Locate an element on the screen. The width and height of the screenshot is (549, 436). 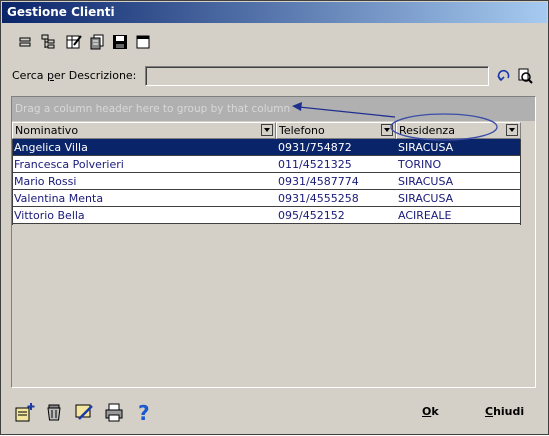
grid-header: Nominativo Telefono Residenza is located at coordinates (266, 130).